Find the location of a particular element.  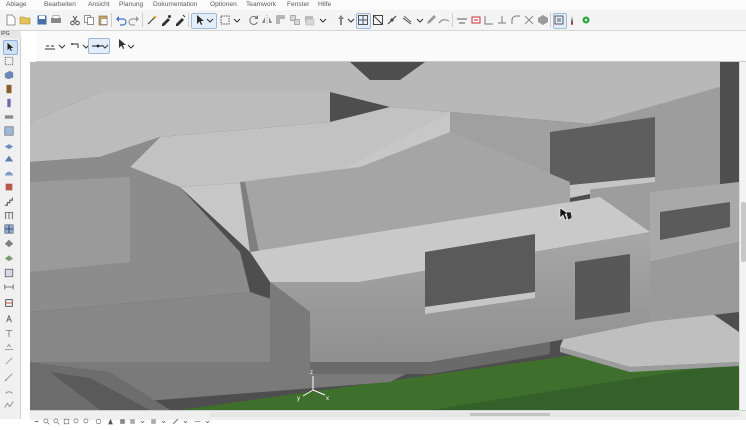

solid-operation-icon is located at coordinates (543, 20).